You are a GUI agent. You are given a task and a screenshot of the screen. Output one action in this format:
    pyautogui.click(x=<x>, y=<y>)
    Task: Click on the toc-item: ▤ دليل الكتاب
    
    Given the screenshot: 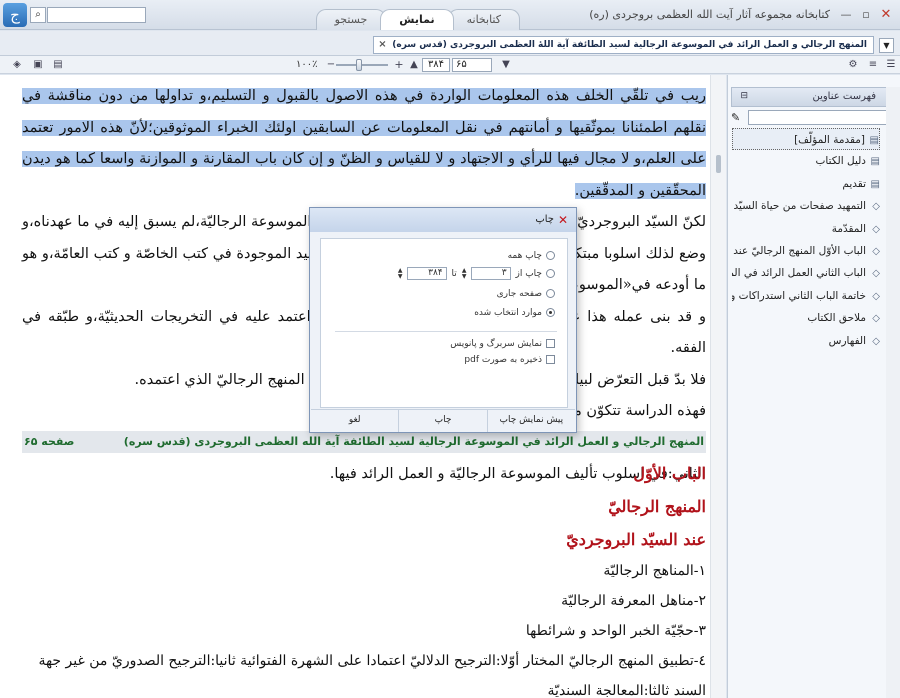 What is the action you would take?
    pyautogui.click(x=806, y=161)
    